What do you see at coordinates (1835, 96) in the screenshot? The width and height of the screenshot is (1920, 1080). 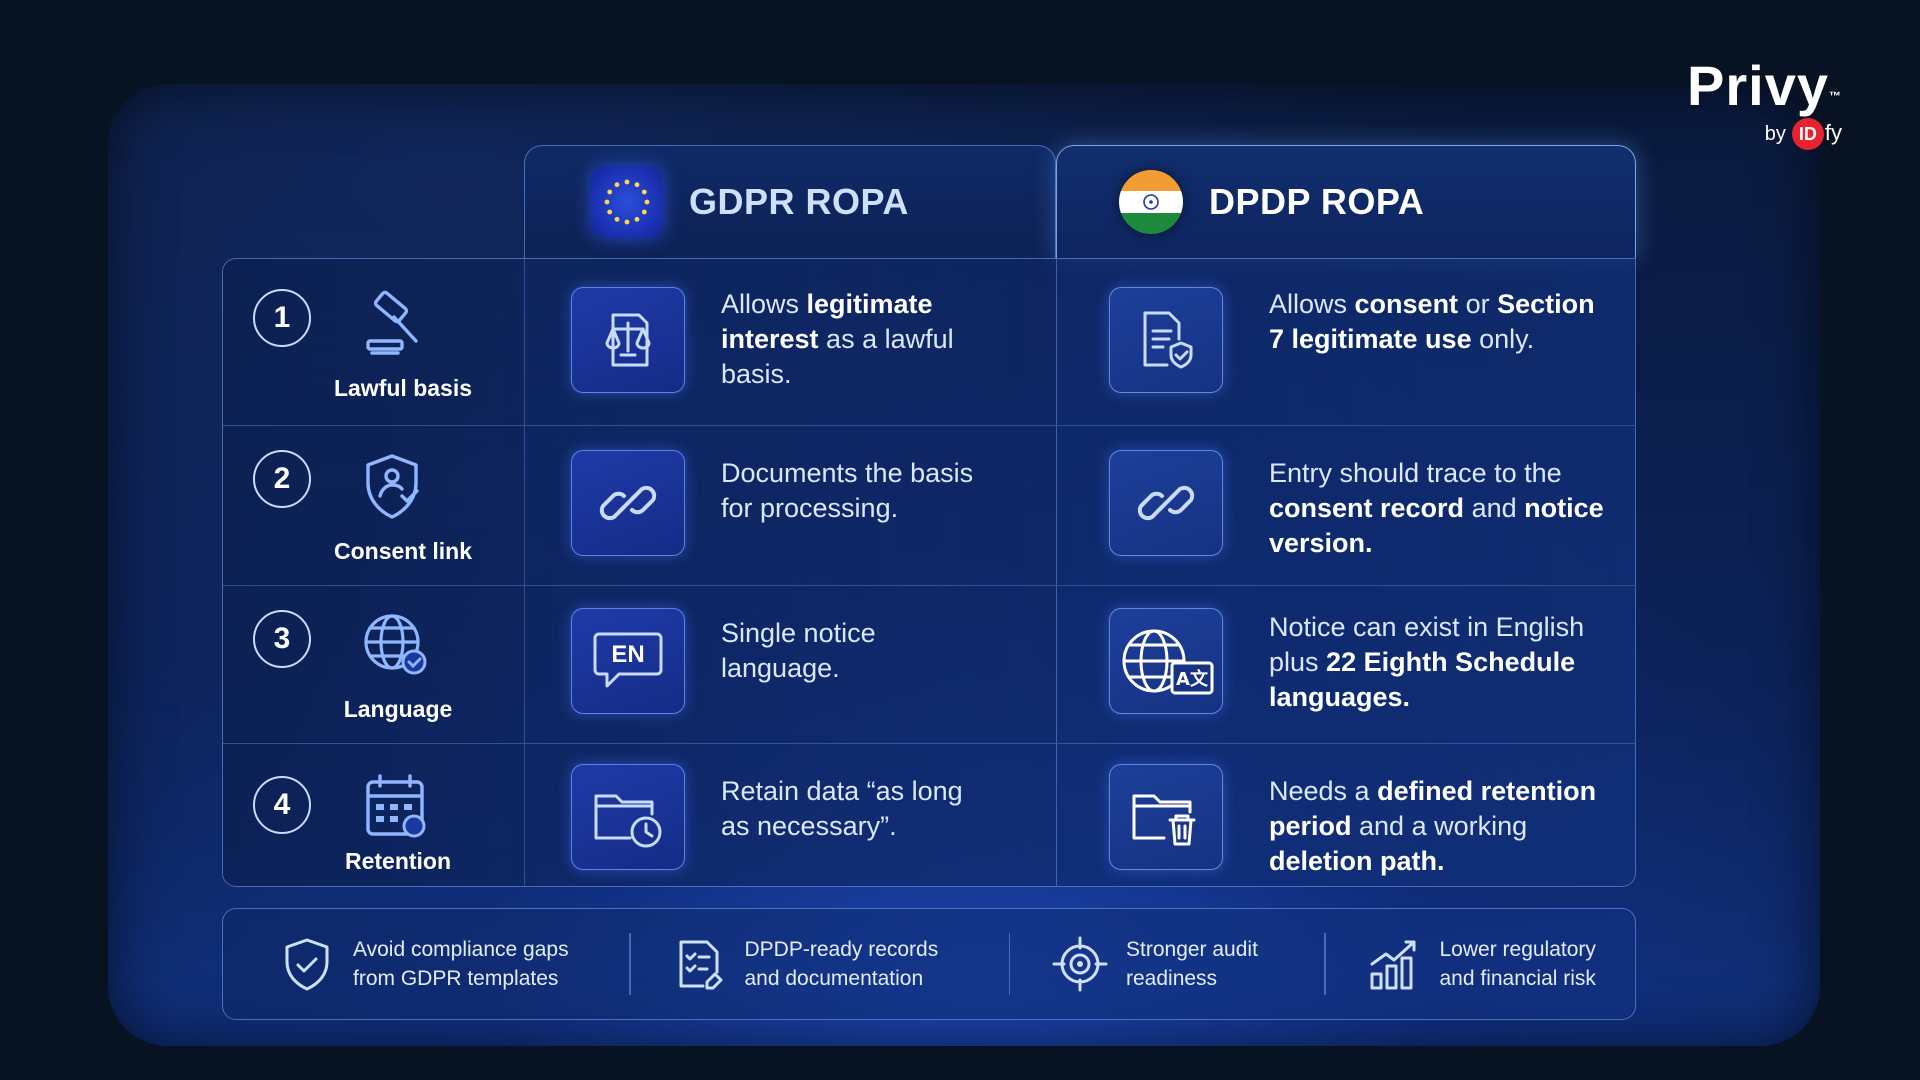 I see `brand-trademark: ™` at bounding box center [1835, 96].